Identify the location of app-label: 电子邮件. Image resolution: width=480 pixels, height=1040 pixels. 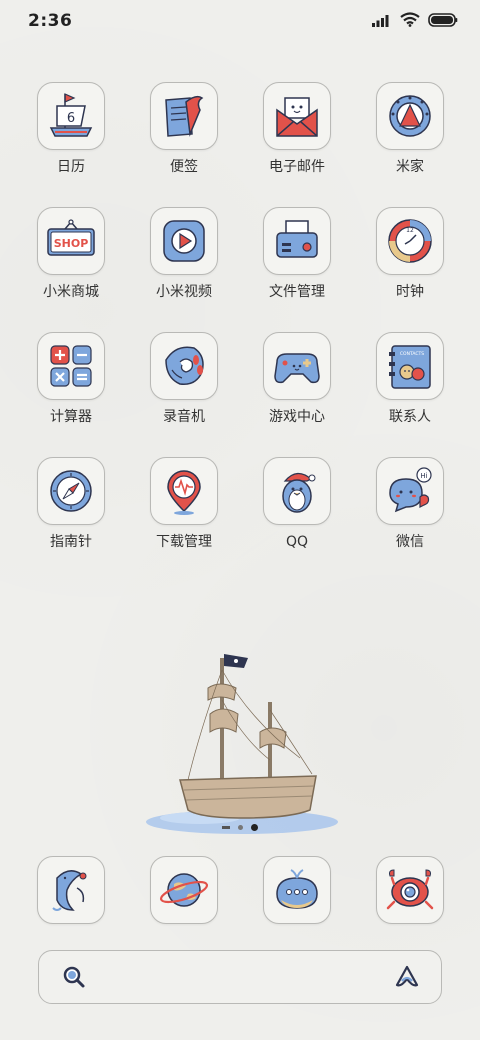
(297, 167).